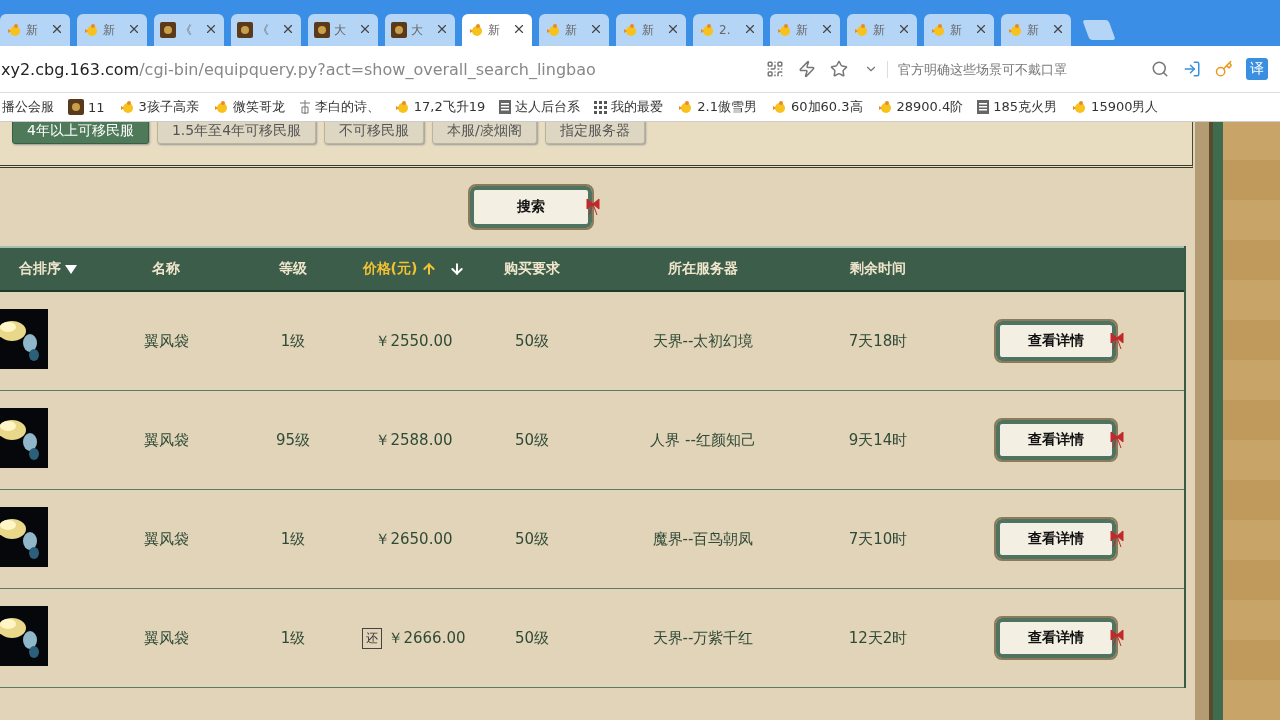  Describe the element at coordinates (80, 133) in the screenshot. I see `filter-button: 4年以上可移民服` at that location.